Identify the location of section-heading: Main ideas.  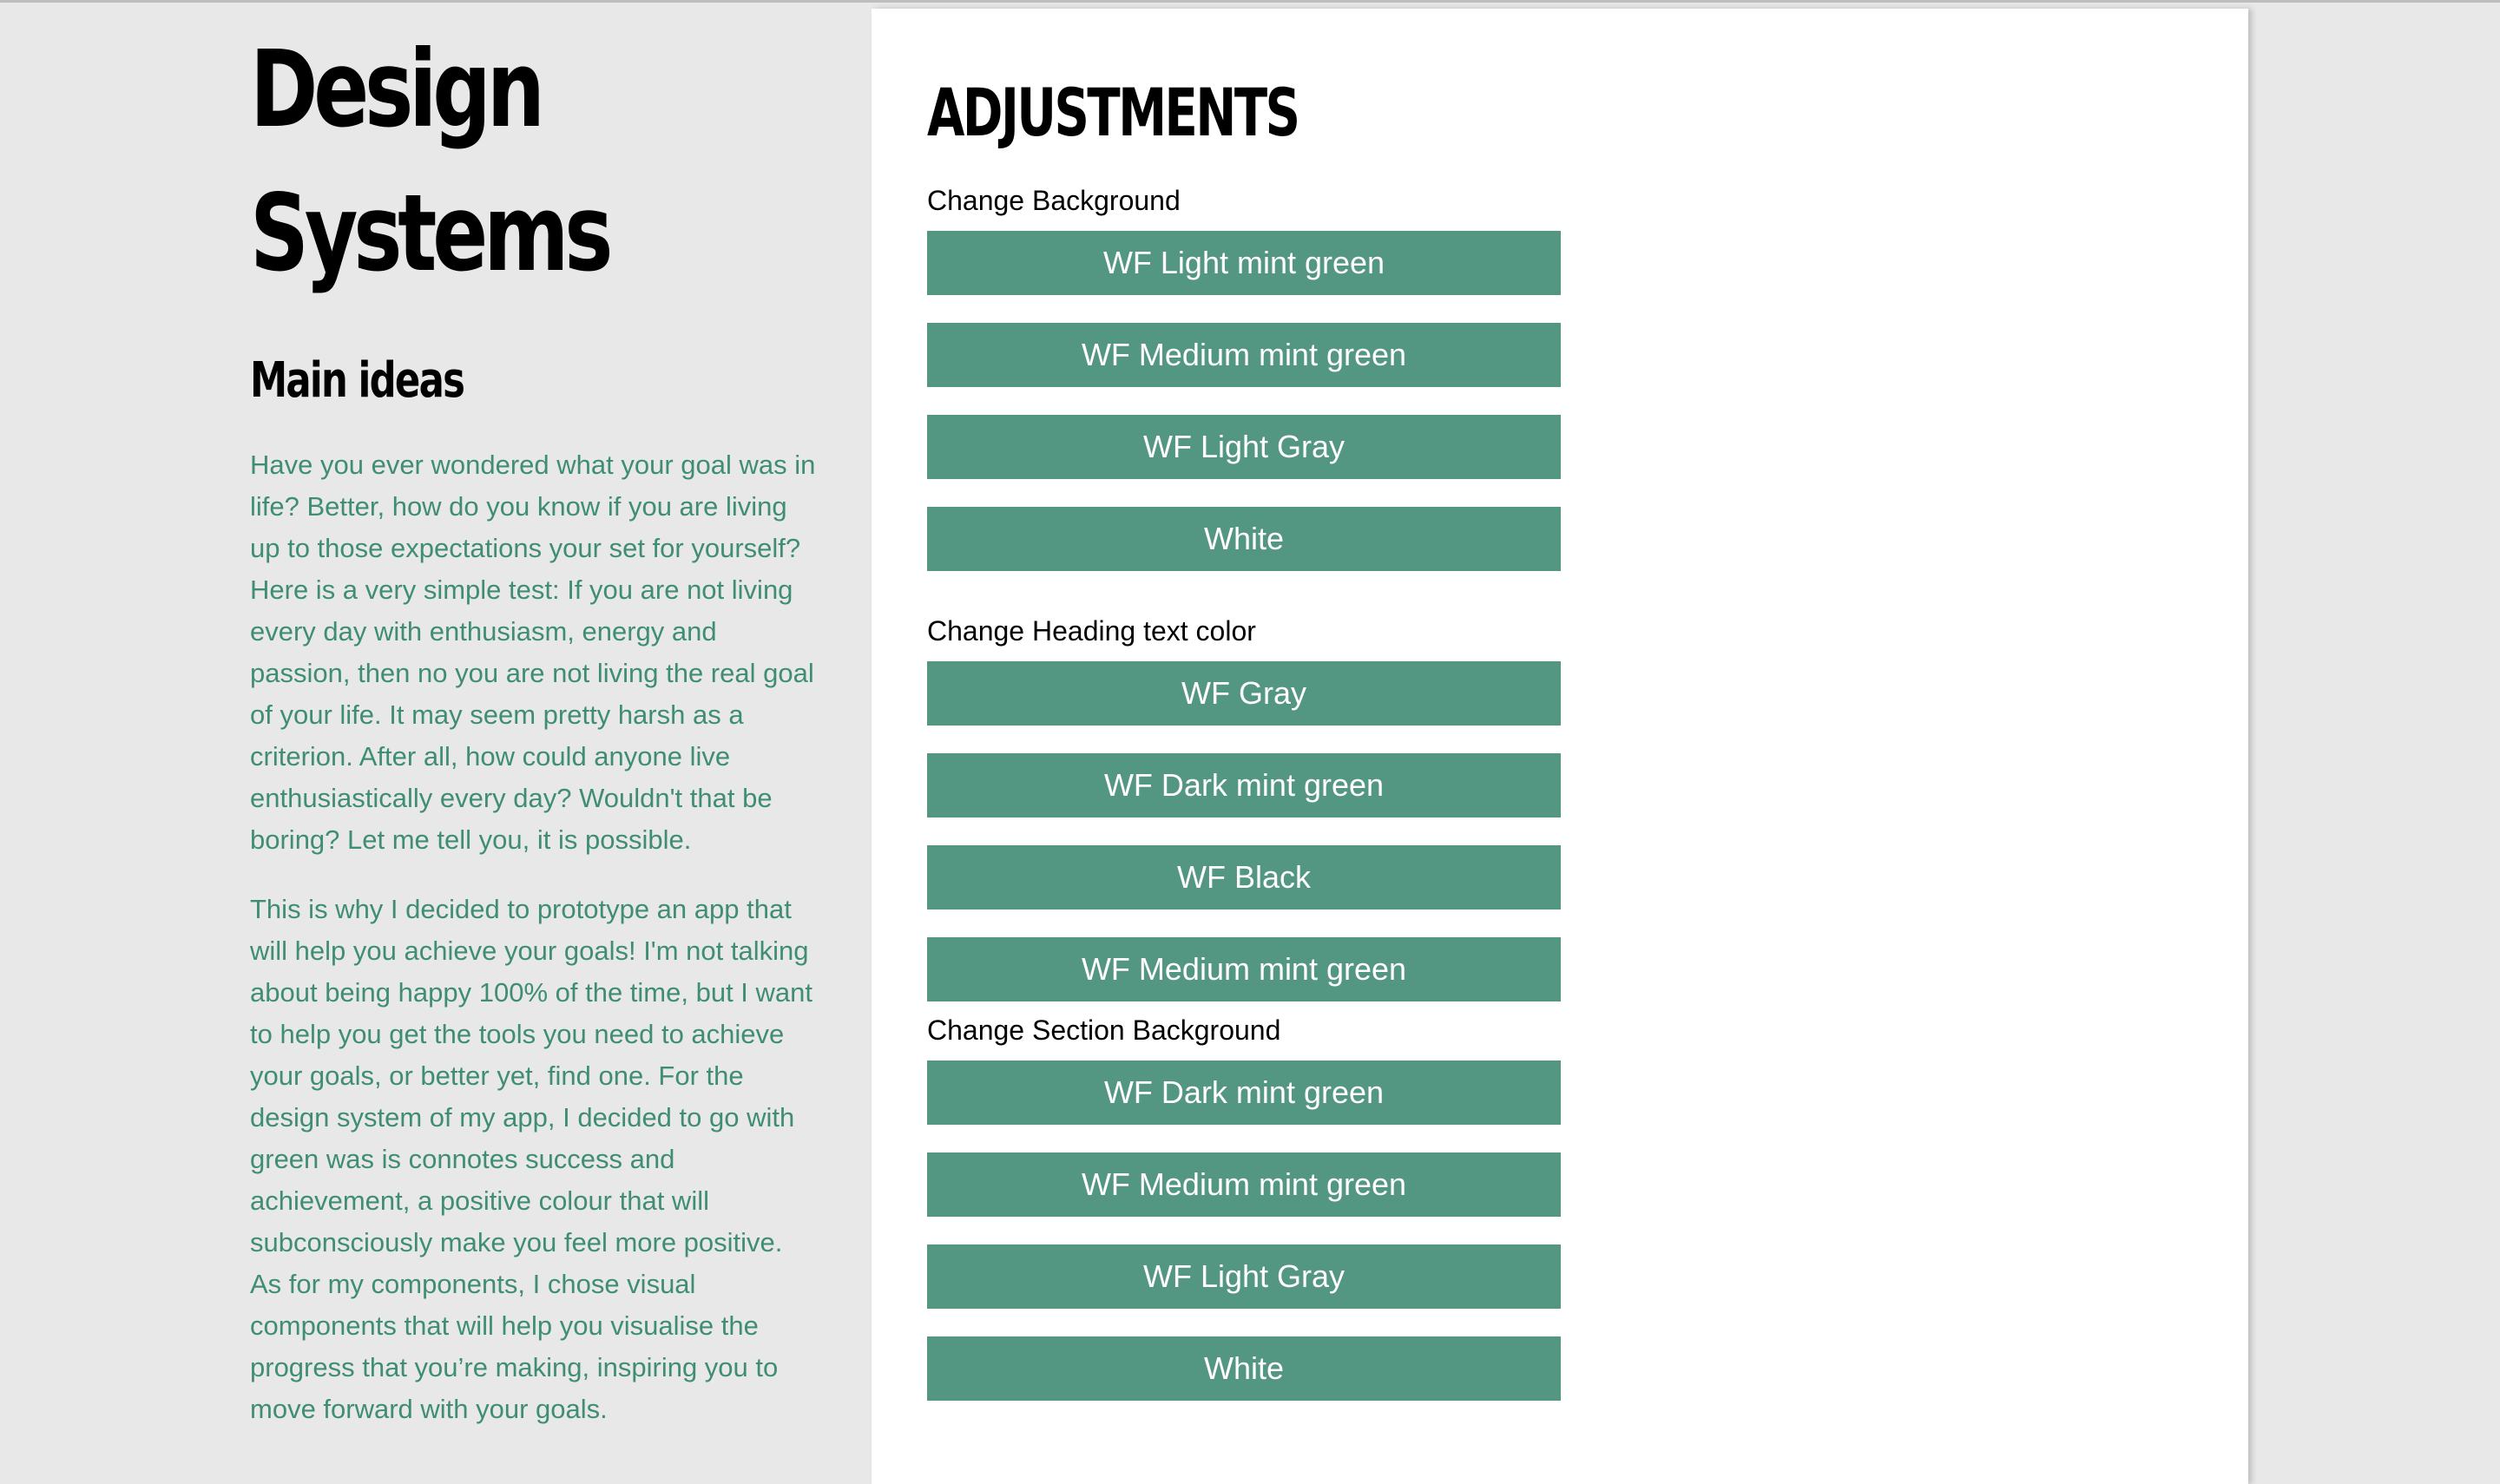
(357, 380).